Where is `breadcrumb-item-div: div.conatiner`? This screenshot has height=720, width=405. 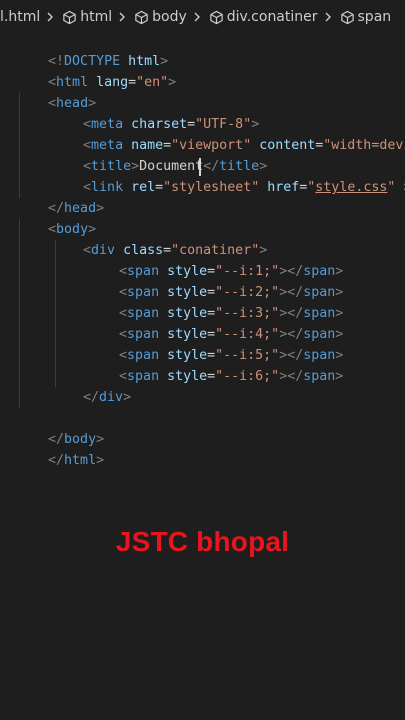 breadcrumb-item-div: div.conatiner is located at coordinates (262, 17).